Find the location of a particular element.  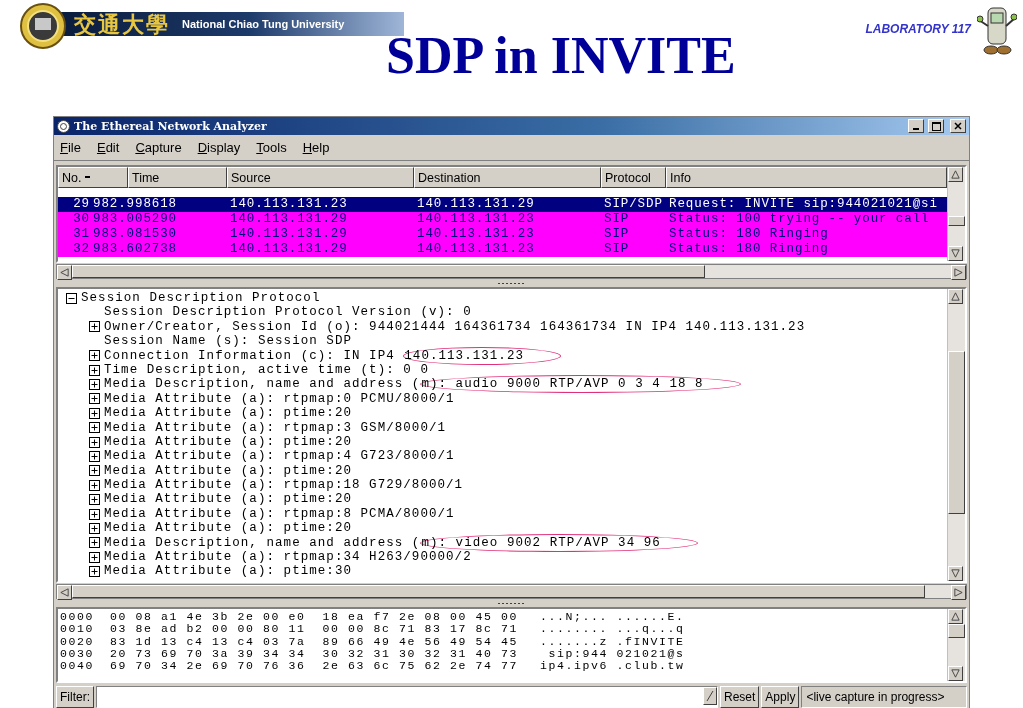

hex-offset: 0030 is located at coordinates (77, 654).